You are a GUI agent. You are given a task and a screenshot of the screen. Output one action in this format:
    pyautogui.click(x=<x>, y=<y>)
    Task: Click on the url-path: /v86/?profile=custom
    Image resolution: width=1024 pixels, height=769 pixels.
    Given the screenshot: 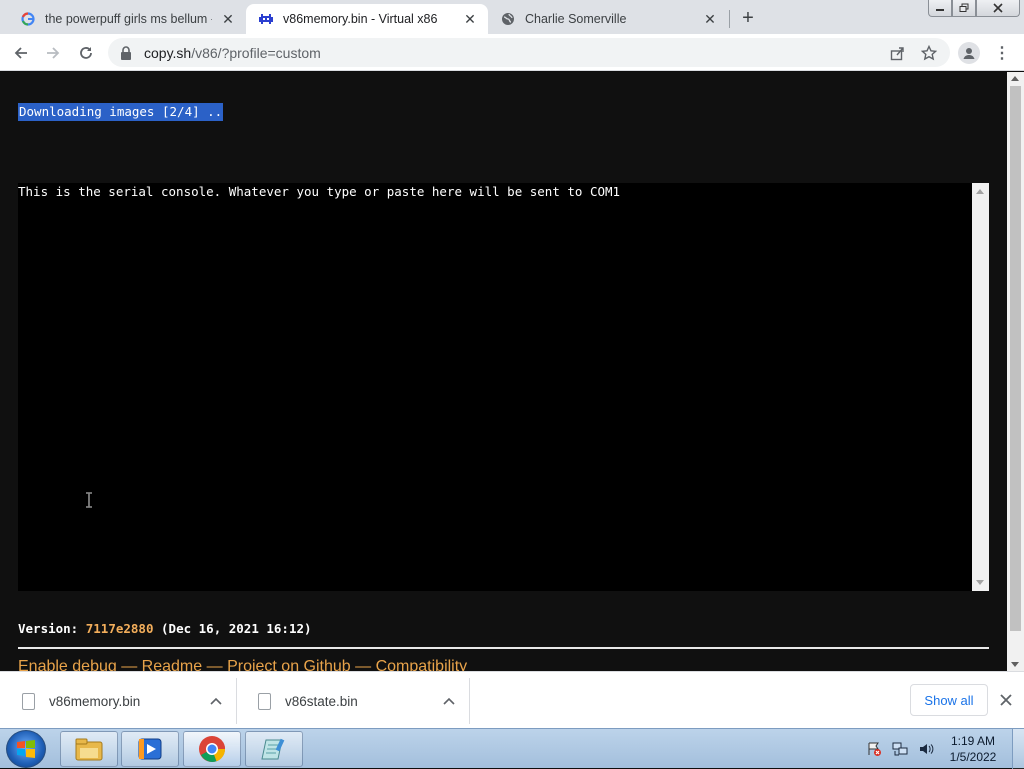 What is the action you would take?
    pyautogui.click(x=256, y=52)
    